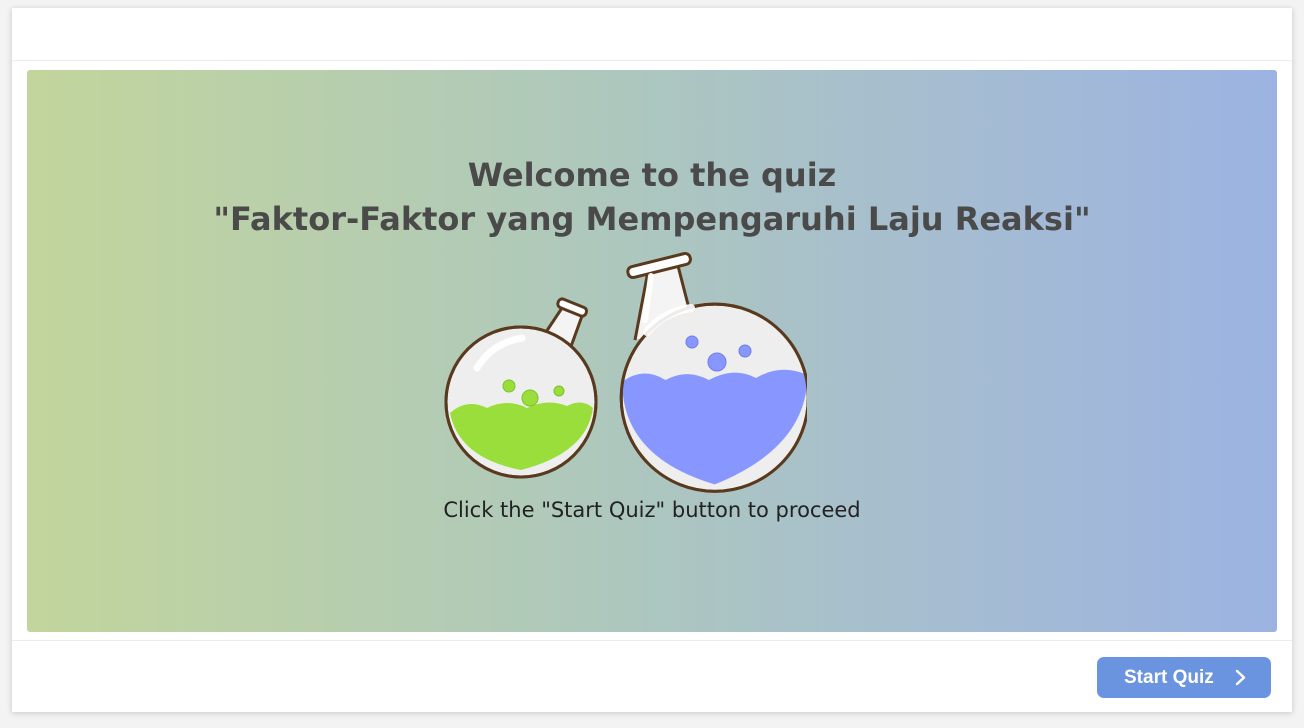  I want to click on green-flask, so click(521, 388).